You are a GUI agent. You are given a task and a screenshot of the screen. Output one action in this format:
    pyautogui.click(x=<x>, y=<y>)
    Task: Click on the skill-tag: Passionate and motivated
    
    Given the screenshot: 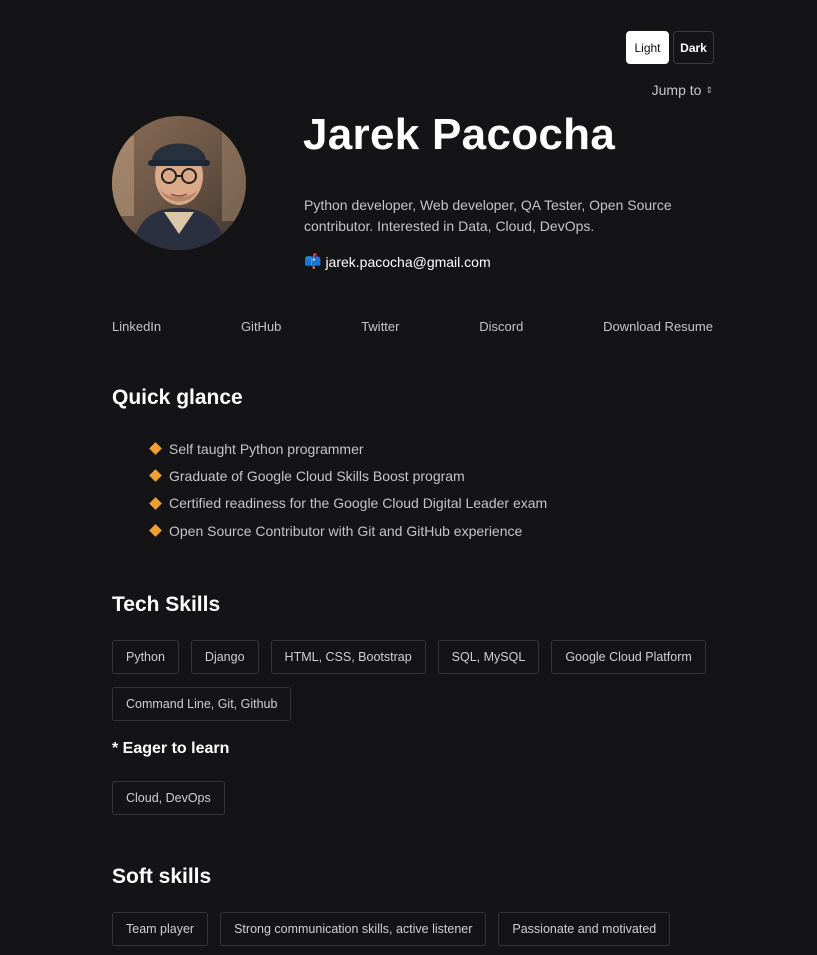 What is the action you would take?
    pyautogui.click(x=584, y=929)
    